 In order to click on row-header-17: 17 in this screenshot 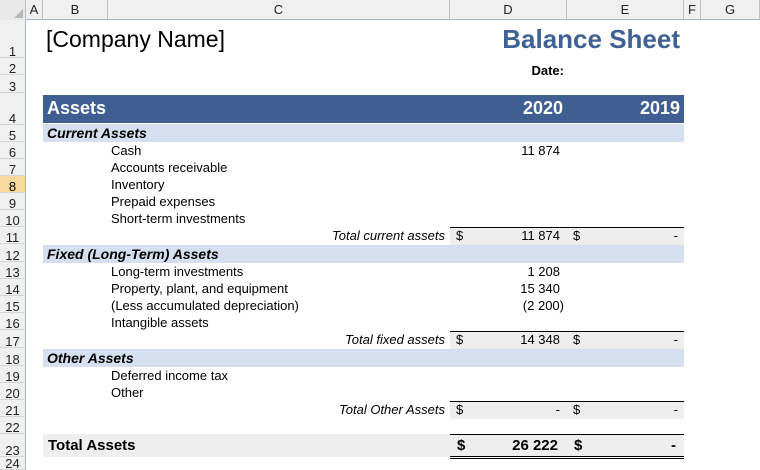, I will do `click(13, 339)`.